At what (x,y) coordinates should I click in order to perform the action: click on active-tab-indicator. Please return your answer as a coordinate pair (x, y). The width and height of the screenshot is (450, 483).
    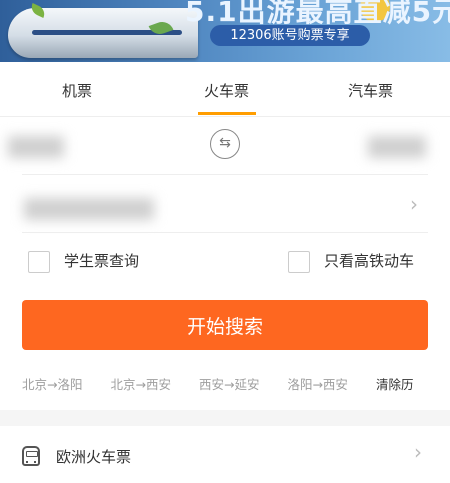
    Looking at the image, I should click on (227, 113).